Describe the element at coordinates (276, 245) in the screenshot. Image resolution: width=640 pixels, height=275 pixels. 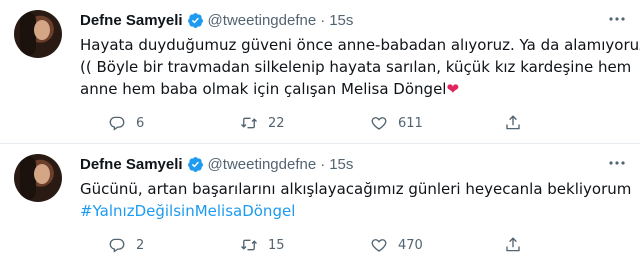
I see `retweet-count: 15` at that location.